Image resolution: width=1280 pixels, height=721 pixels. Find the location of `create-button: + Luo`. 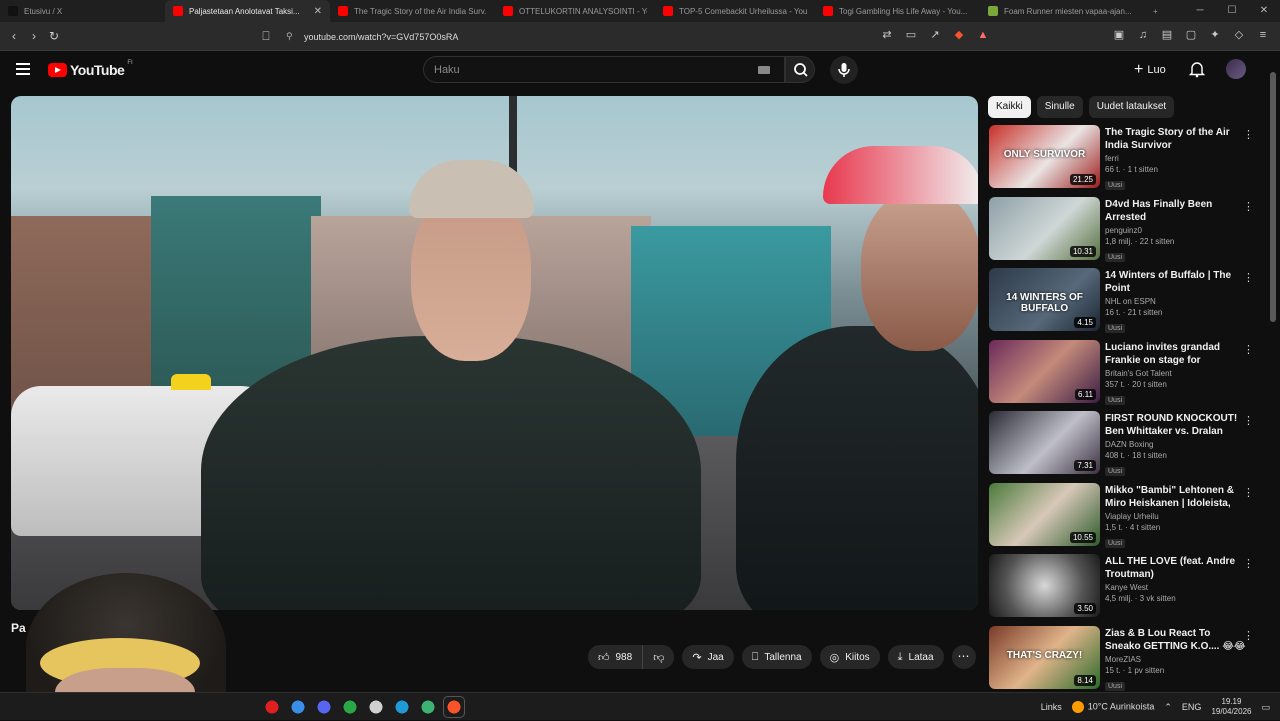

create-button: + Luo is located at coordinates (1150, 70).